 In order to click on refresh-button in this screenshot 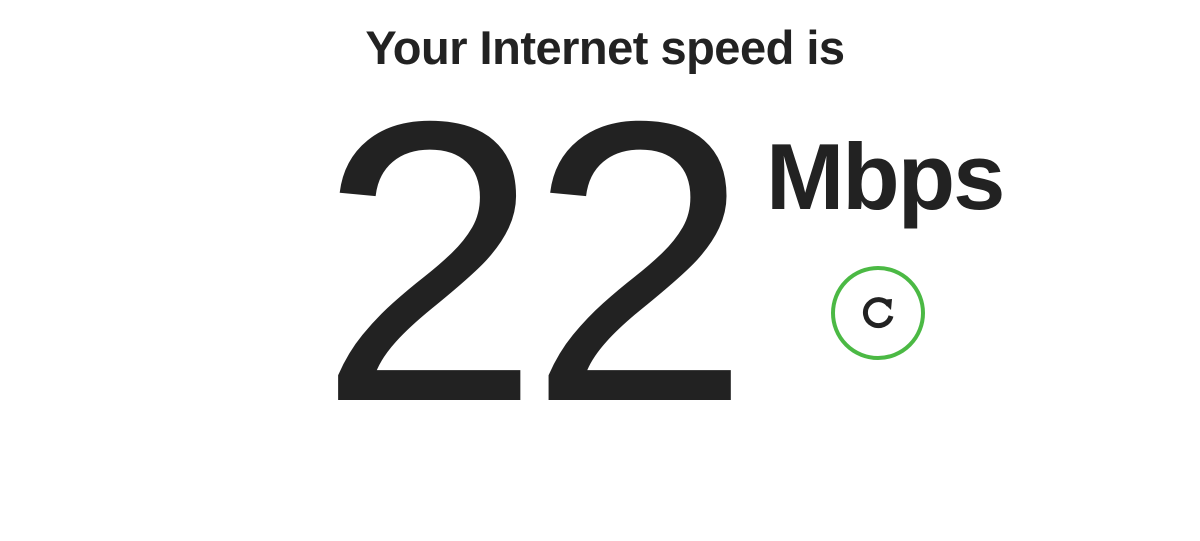, I will do `click(878, 313)`.